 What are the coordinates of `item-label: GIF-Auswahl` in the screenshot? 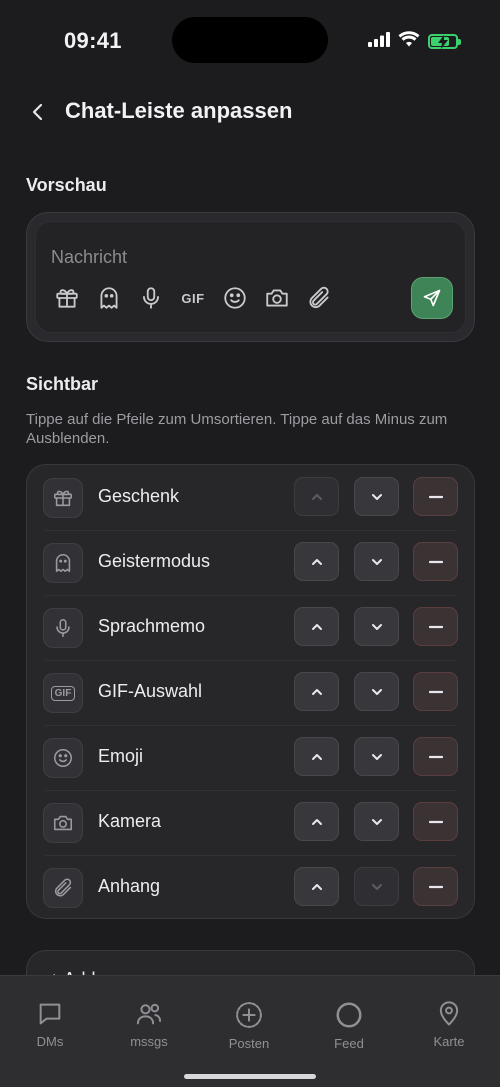 It's located at (150, 691).